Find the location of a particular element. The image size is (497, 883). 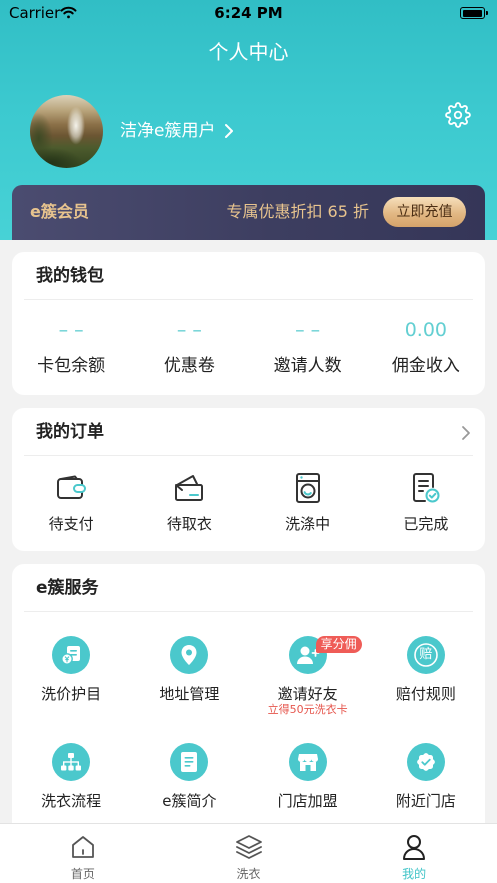

document-icon is located at coordinates (189, 762).